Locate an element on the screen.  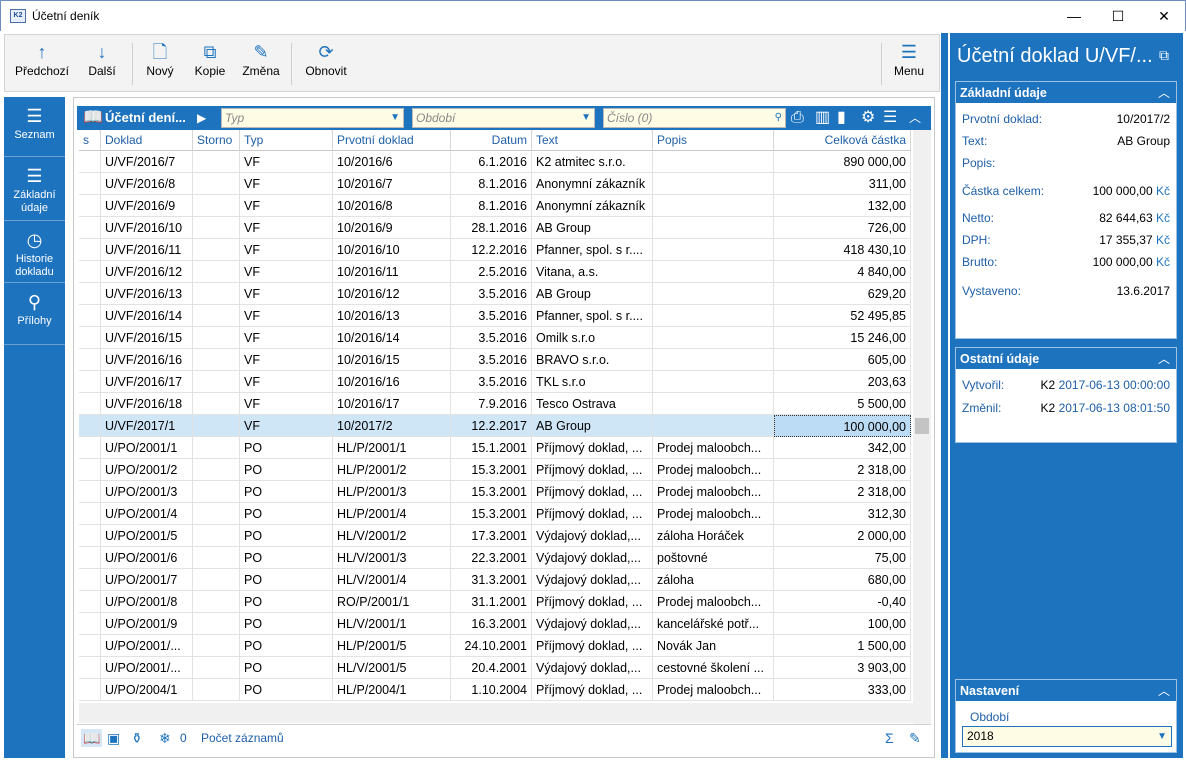
cell-prvotni-doklad: HL/V/2001/5 is located at coordinates (392, 668).